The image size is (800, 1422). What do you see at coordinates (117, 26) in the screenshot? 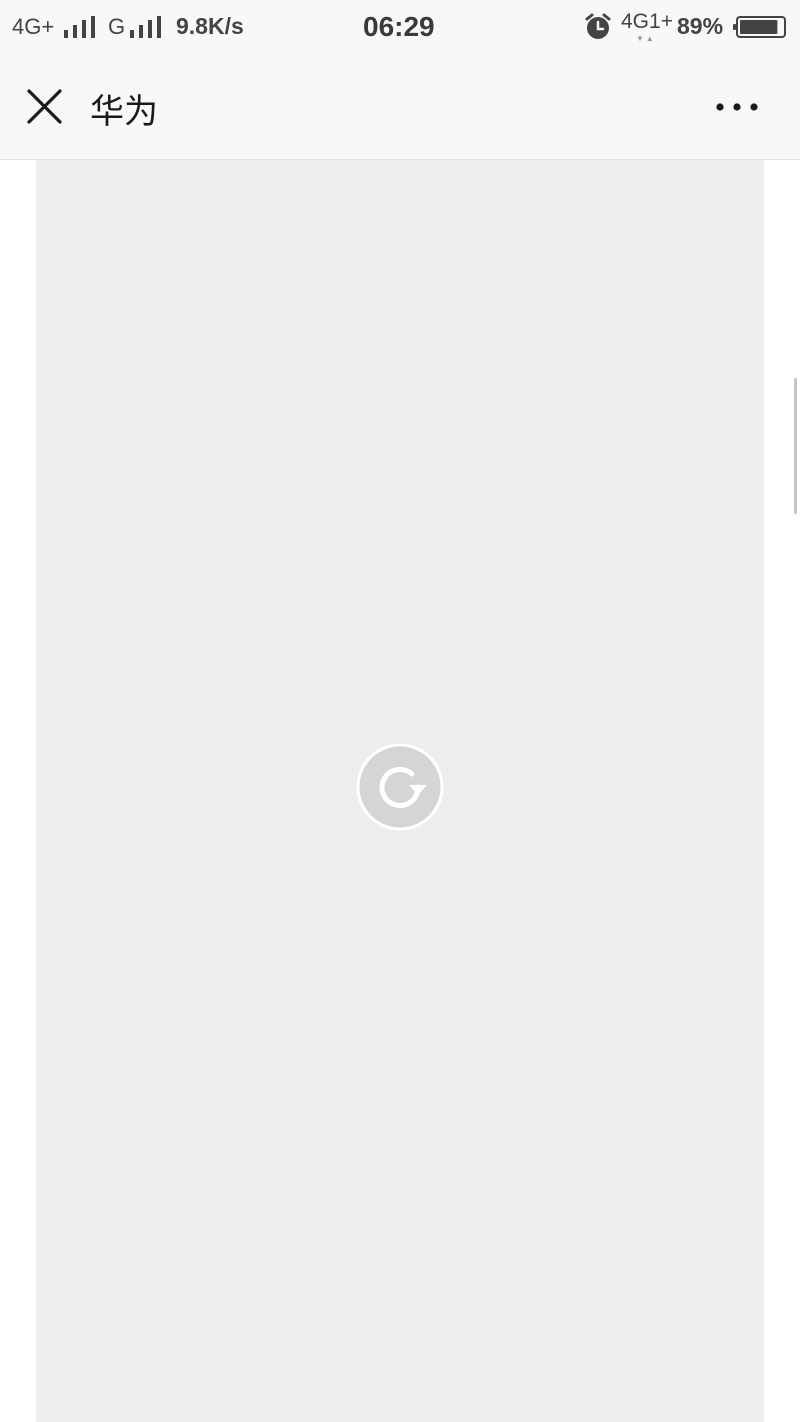
I see `network-type-2: G` at bounding box center [117, 26].